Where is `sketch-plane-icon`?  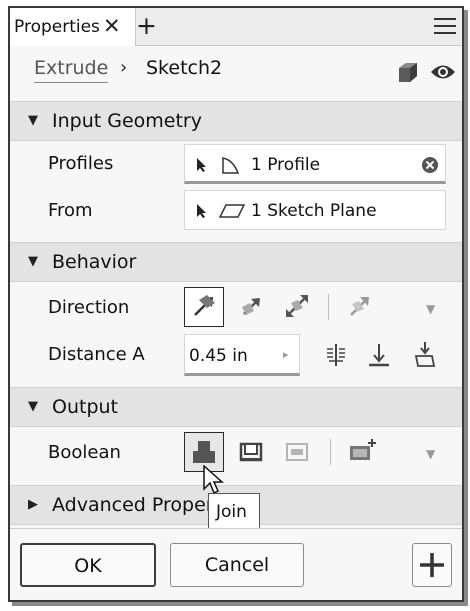
sketch-plane-icon is located at coordinates (232, 211).